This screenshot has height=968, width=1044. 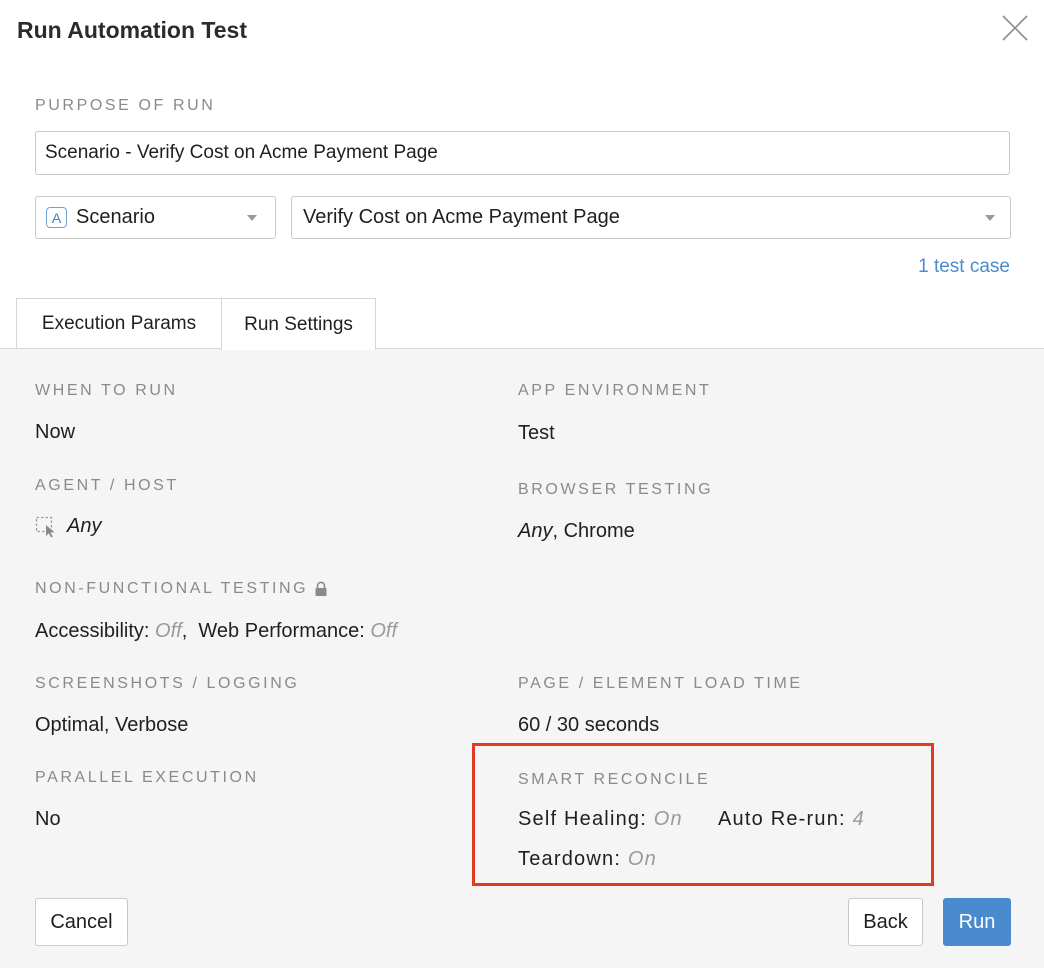 What do you see at coordinates (535, 531) in the screenshot?
I see `browser-any: Any` at bounding box center [535, 531].